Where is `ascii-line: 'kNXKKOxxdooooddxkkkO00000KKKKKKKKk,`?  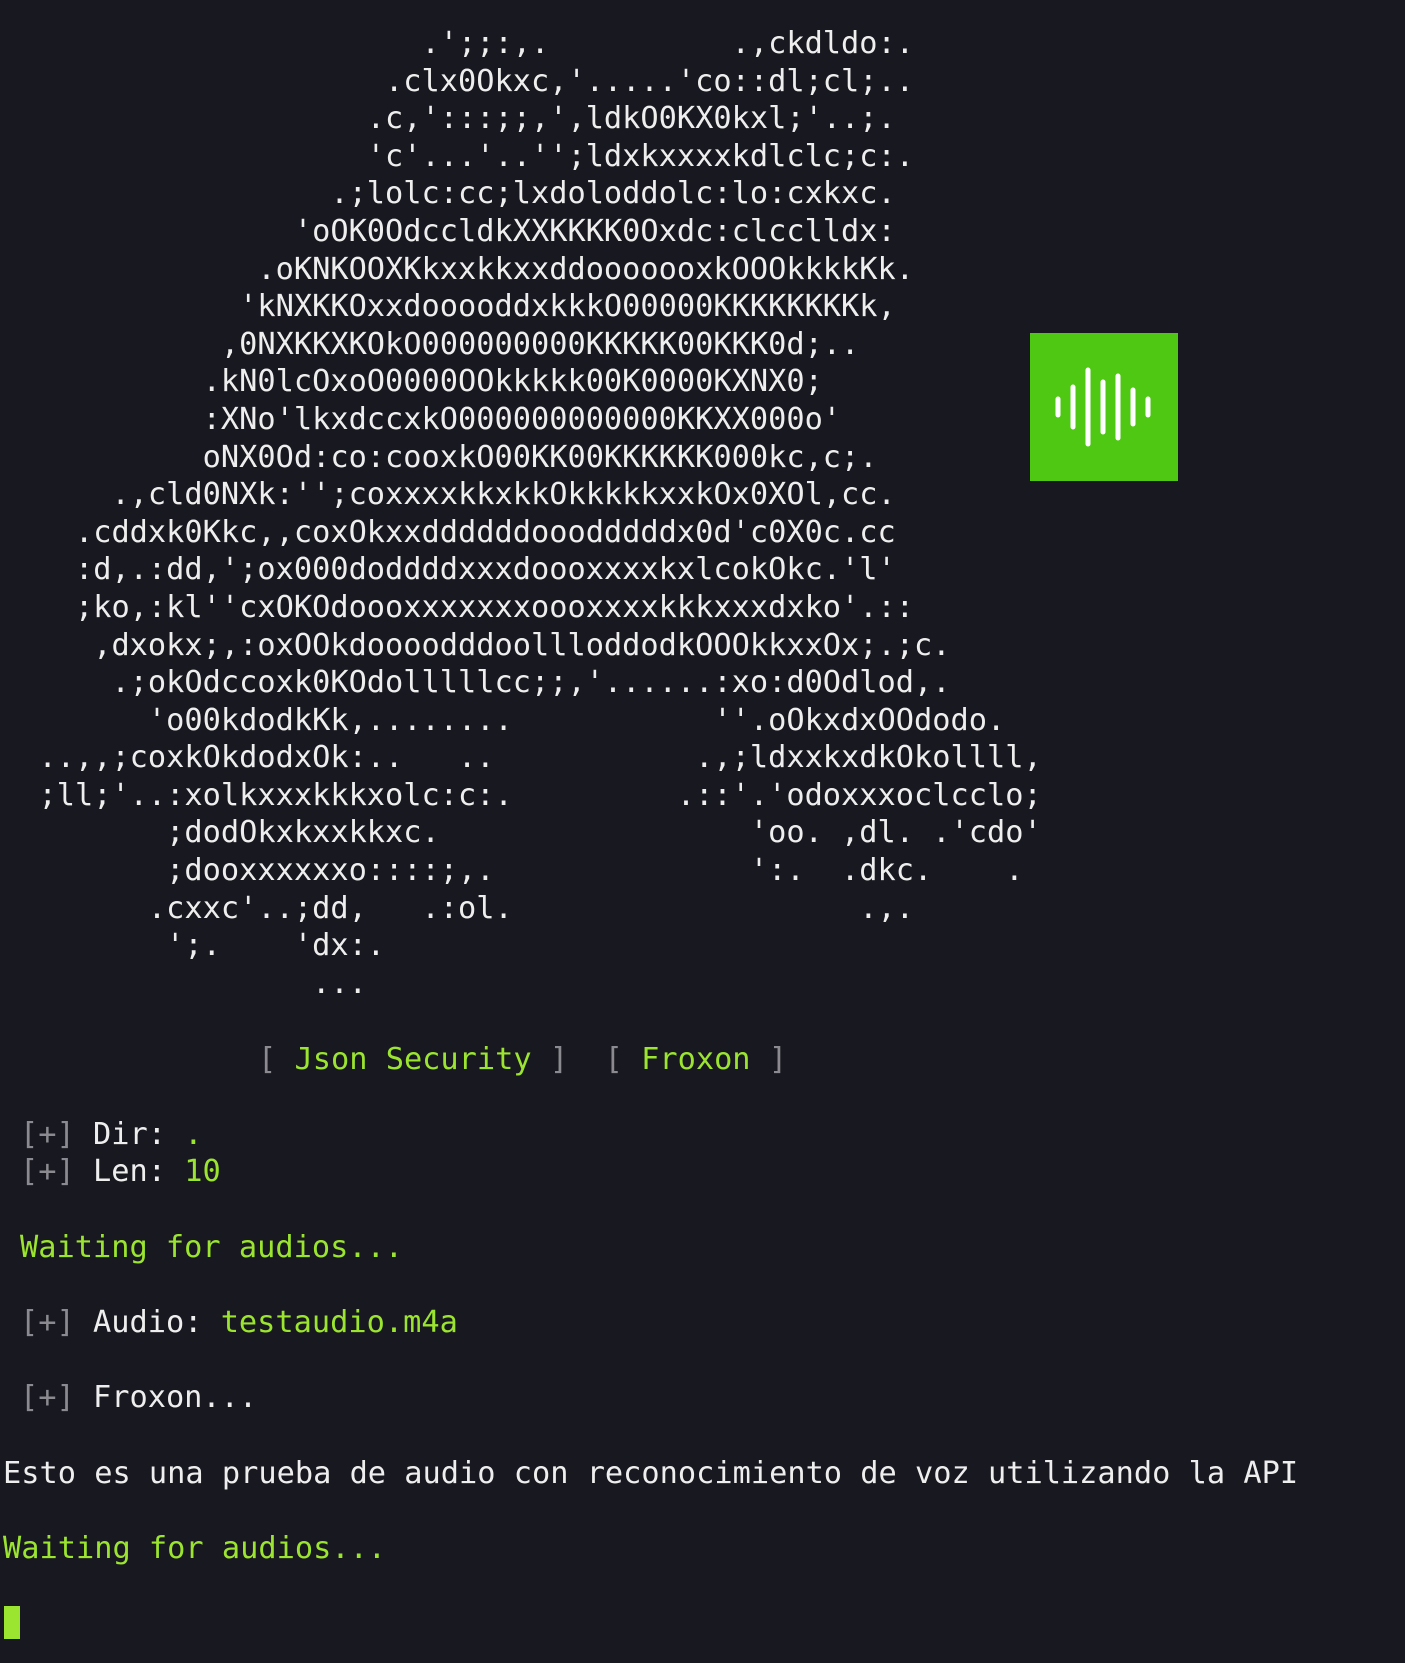 ascii-line: 'kNXKKOxxdooooddxkkkO00000KKKKKKKKk, is located at coordinates (449, 307).